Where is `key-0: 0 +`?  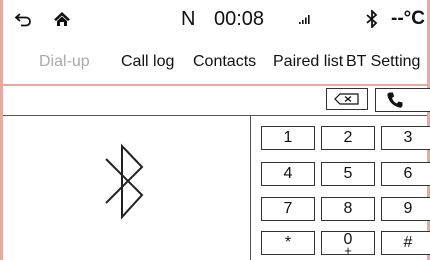 key-0: 0 + is located at coordinates (348, 244).